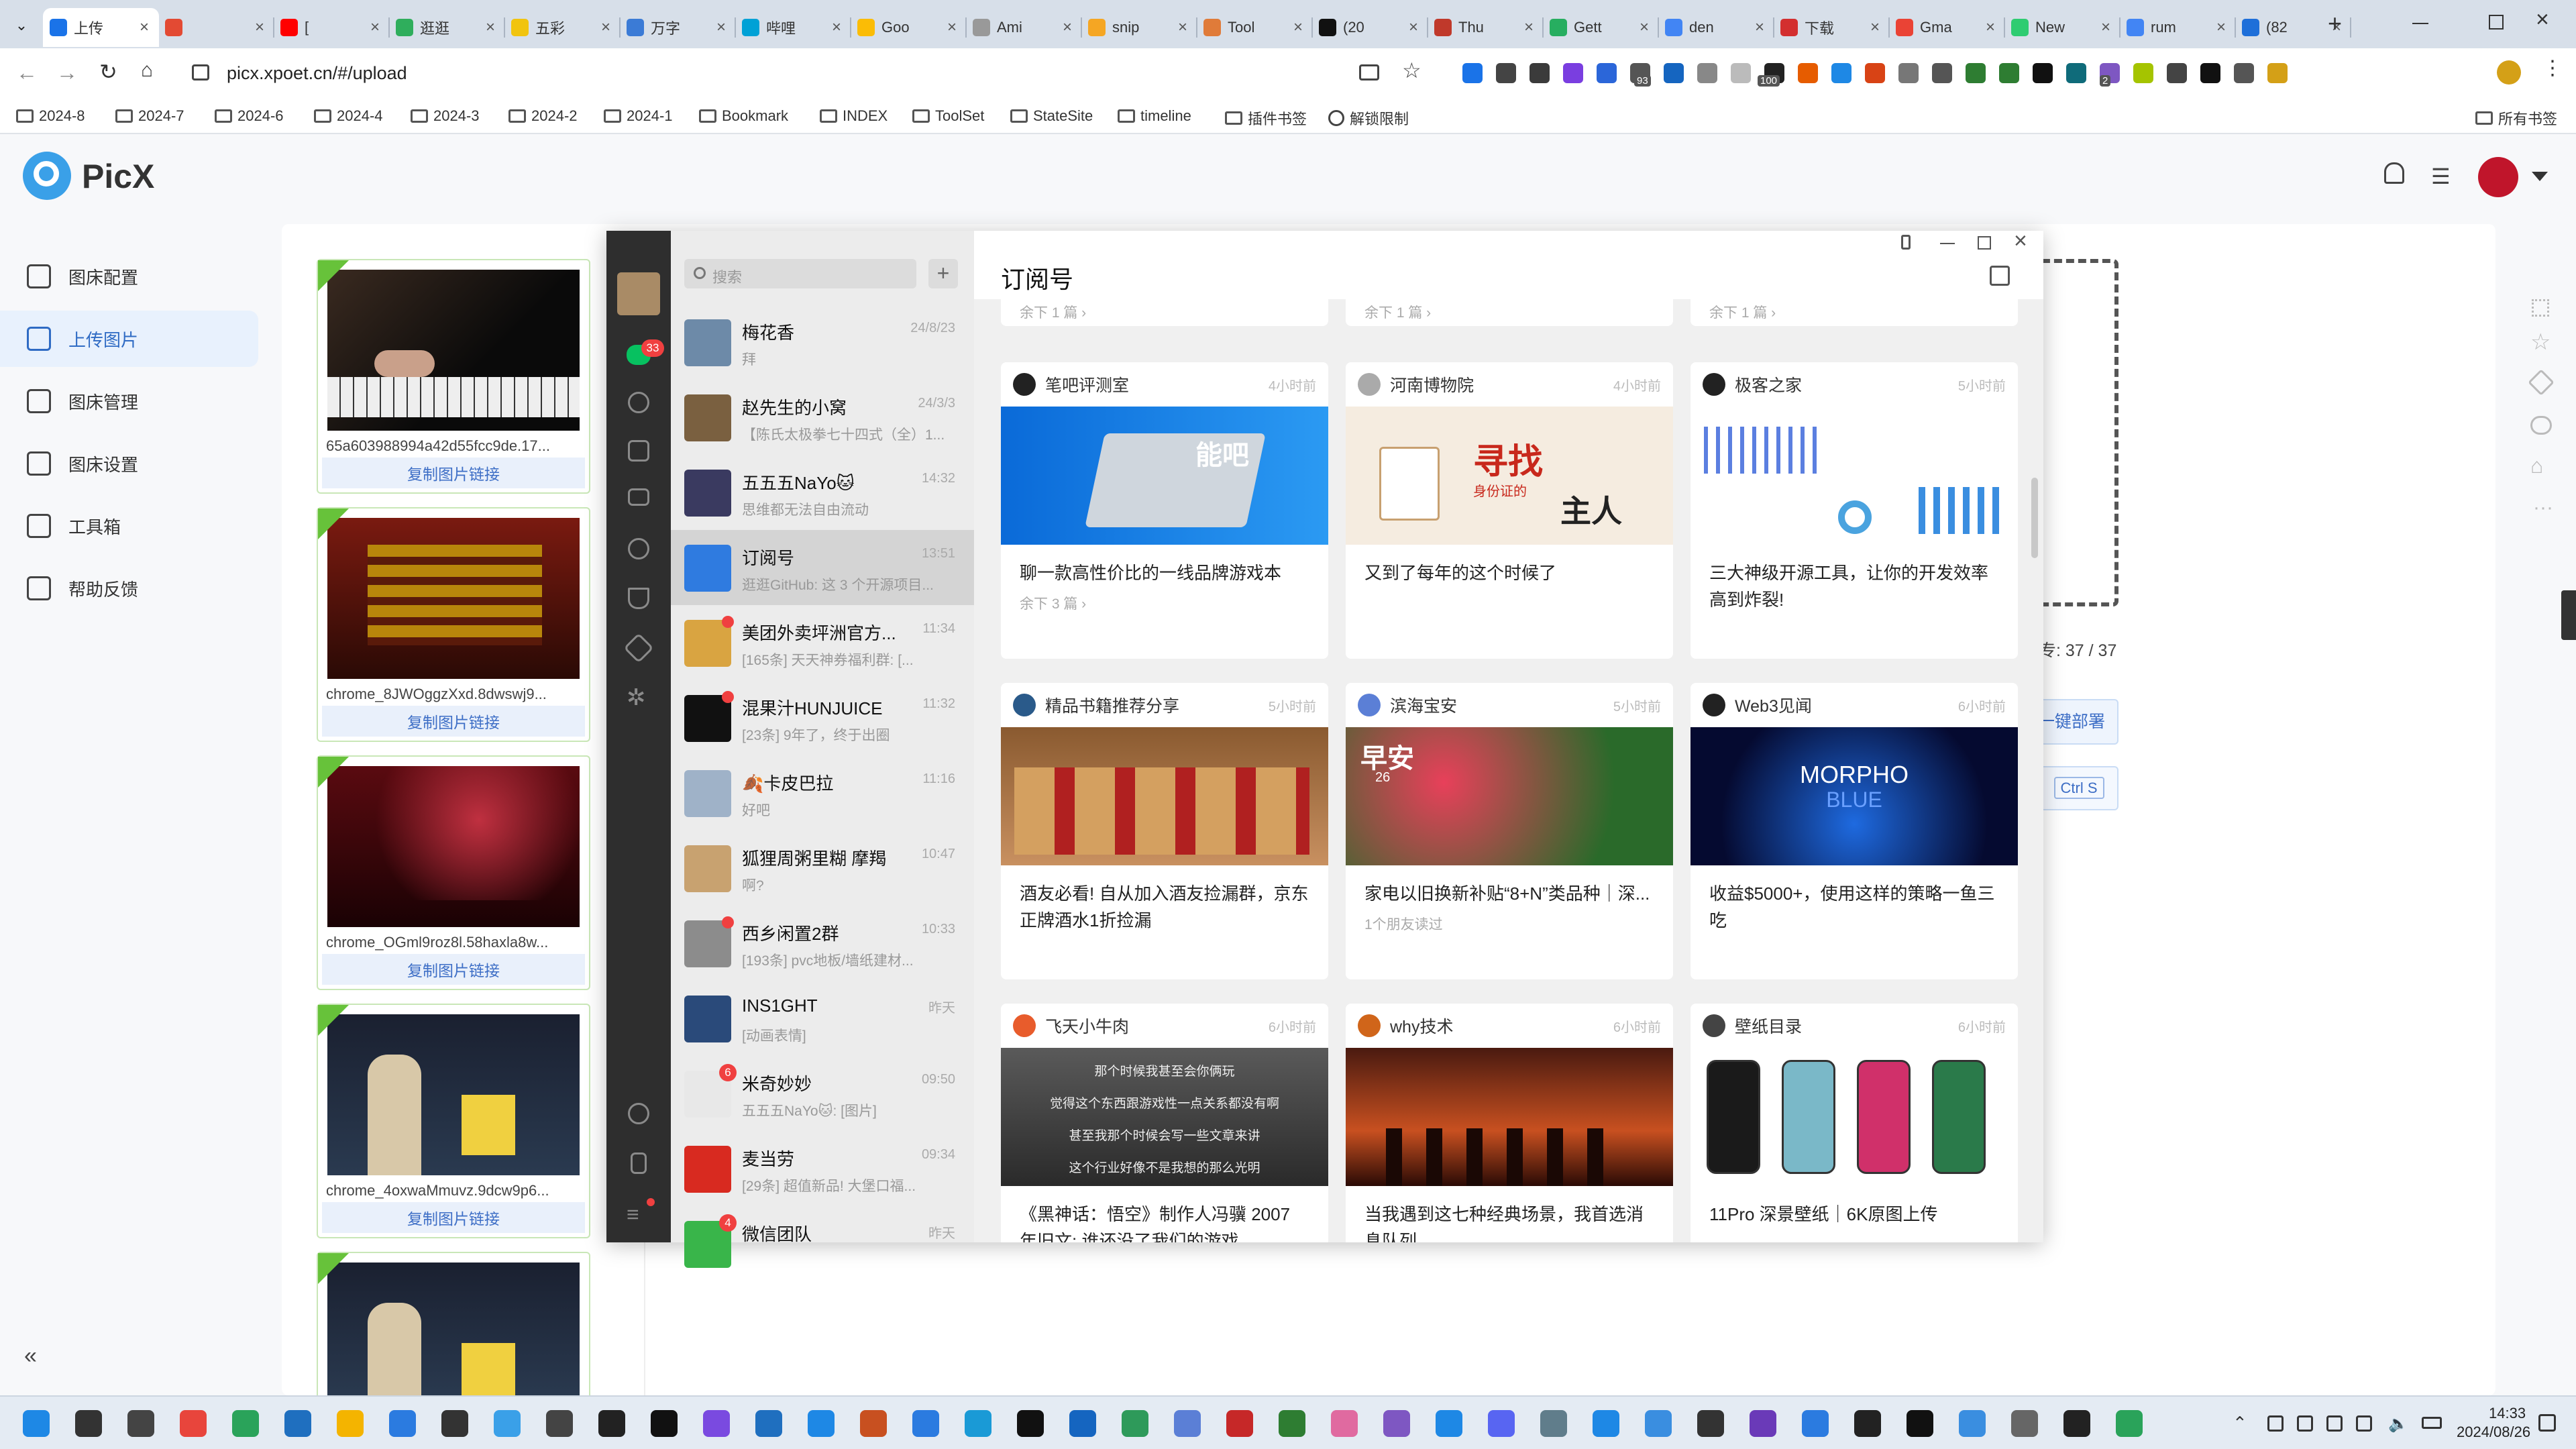  Describe the element at coordinates (2498, 177) in the screenshot. I see `user-avatar` at that location.